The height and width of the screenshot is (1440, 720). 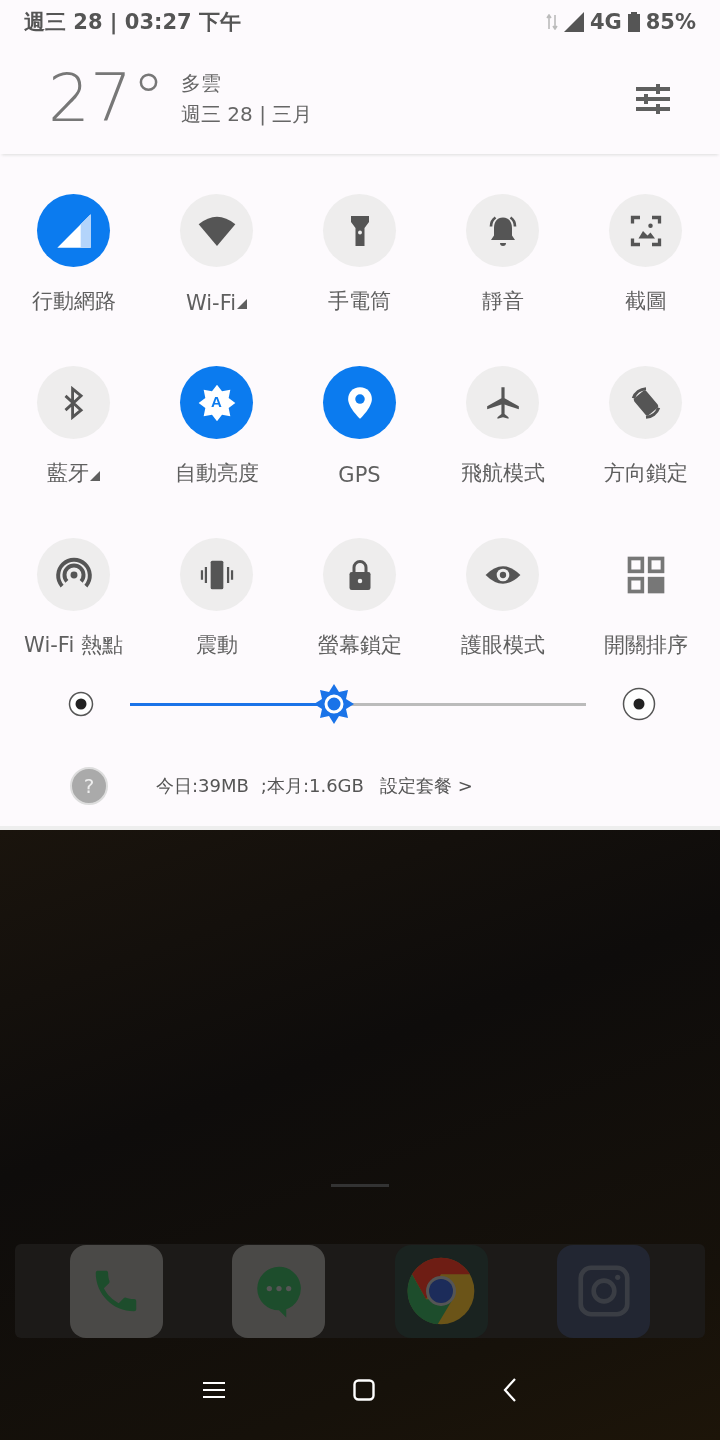 What do you see at coordinates (502, 473) in the screenshot?
I see `toggle-label: 飛航模式` at bounding box center [502, 473].